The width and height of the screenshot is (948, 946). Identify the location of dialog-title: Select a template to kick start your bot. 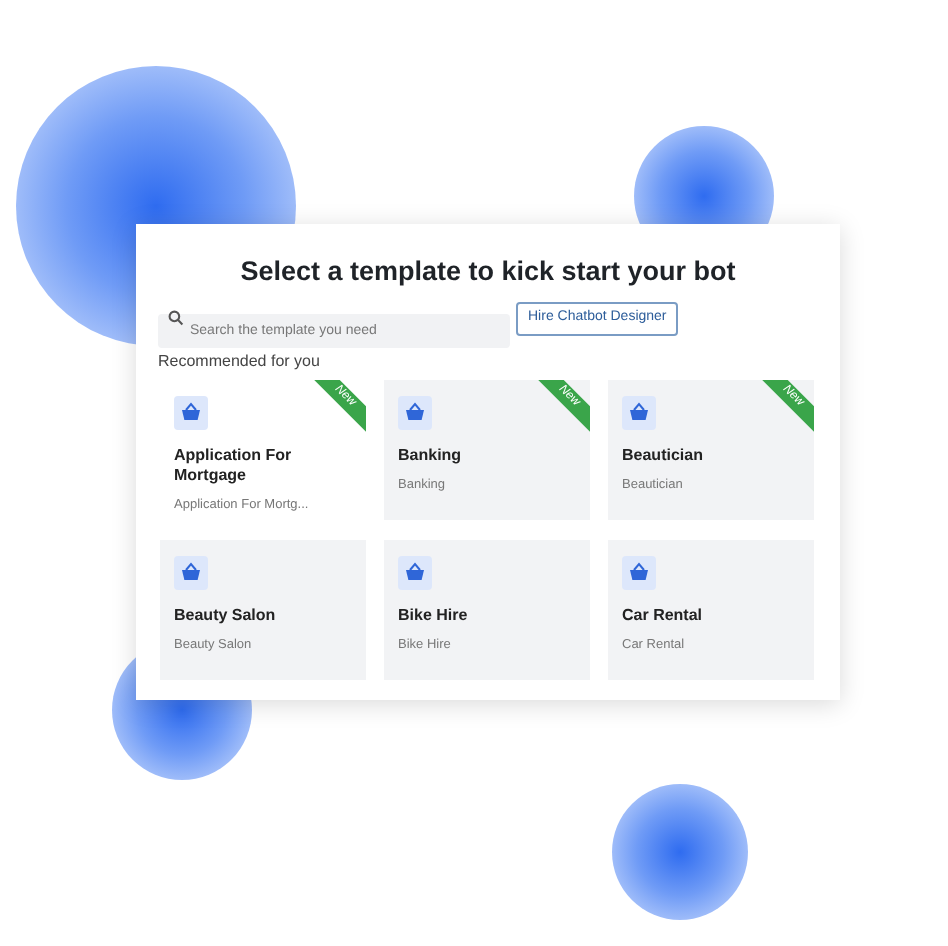
(488, 271).